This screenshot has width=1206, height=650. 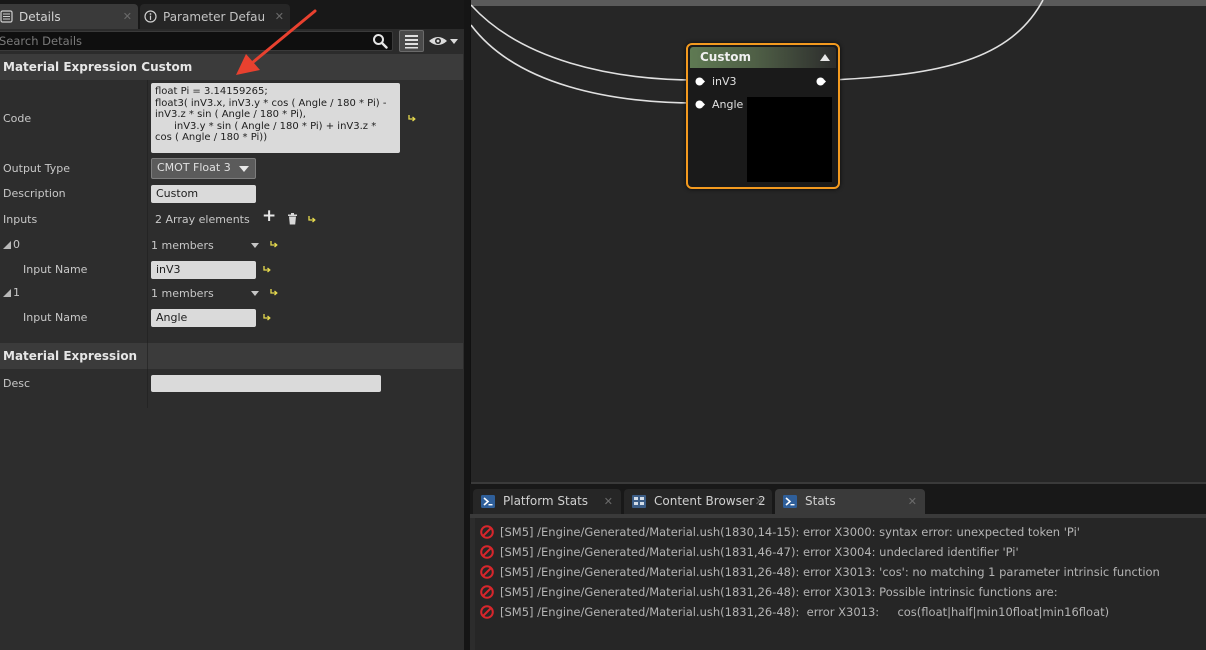 I want to click on code-label: Code, so click(x=17, y=118).